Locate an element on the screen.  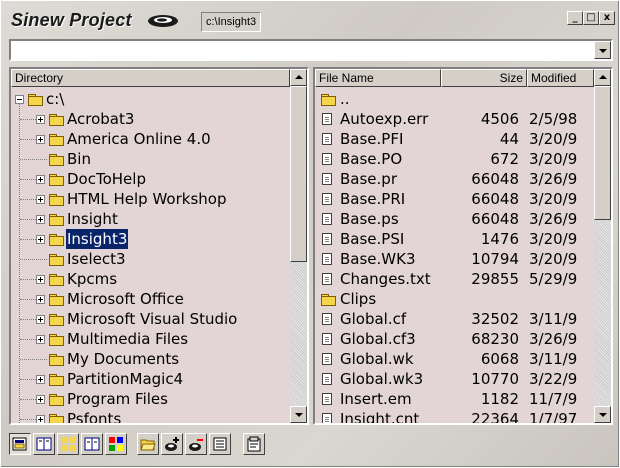
grid-view-button is located at coordinates (68, 444).